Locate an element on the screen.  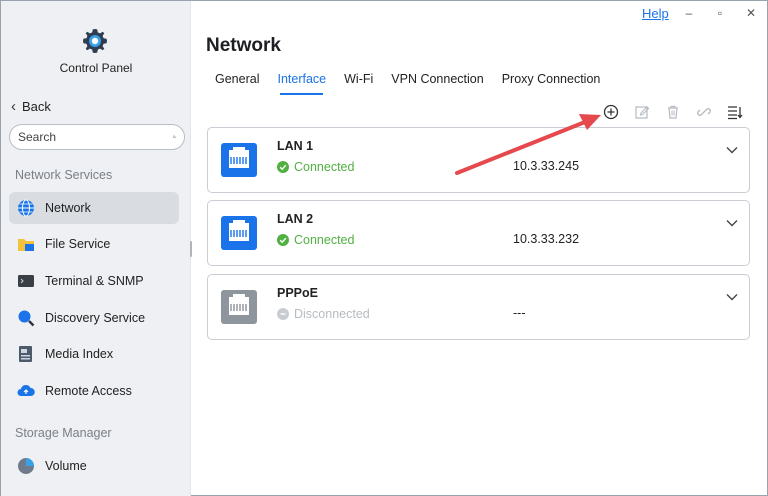
section-network-services: Network Services is located at coordinates (64, 175).